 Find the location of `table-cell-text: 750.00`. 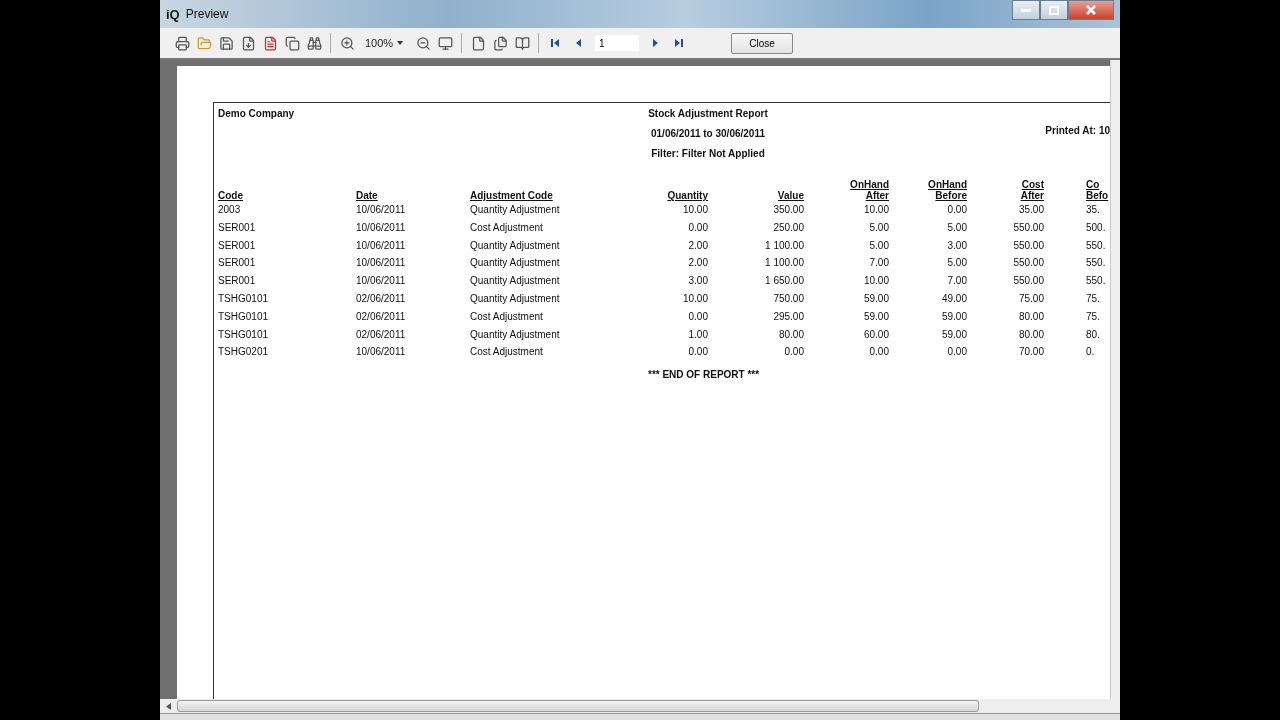

table-cell-text: 750.00 is located at coordinates (788, 299).